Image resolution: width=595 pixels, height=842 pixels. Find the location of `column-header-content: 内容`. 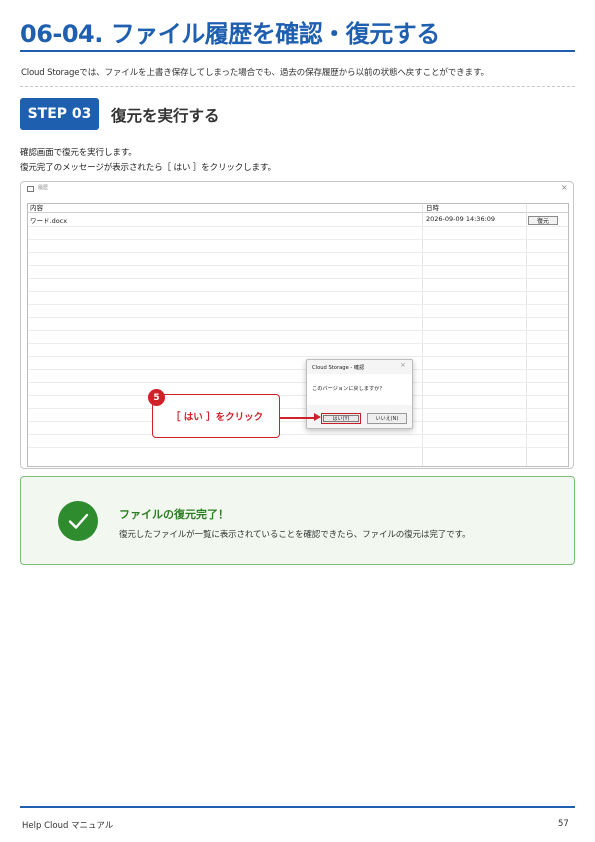

column-header-content: 内容 is located at coordinates (225, 208).